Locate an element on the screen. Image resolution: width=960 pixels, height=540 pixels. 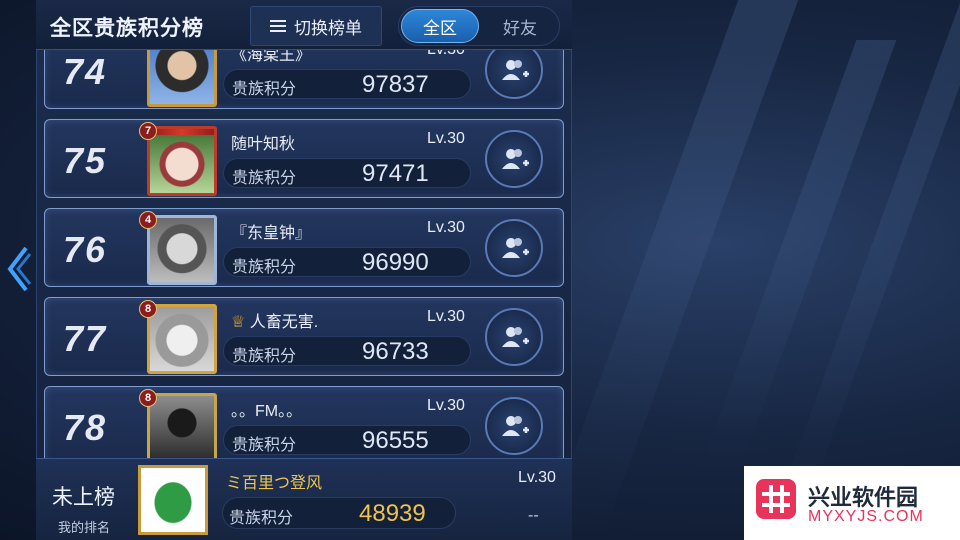
tab-friends: 好友 is located at coordinates (520, 26).